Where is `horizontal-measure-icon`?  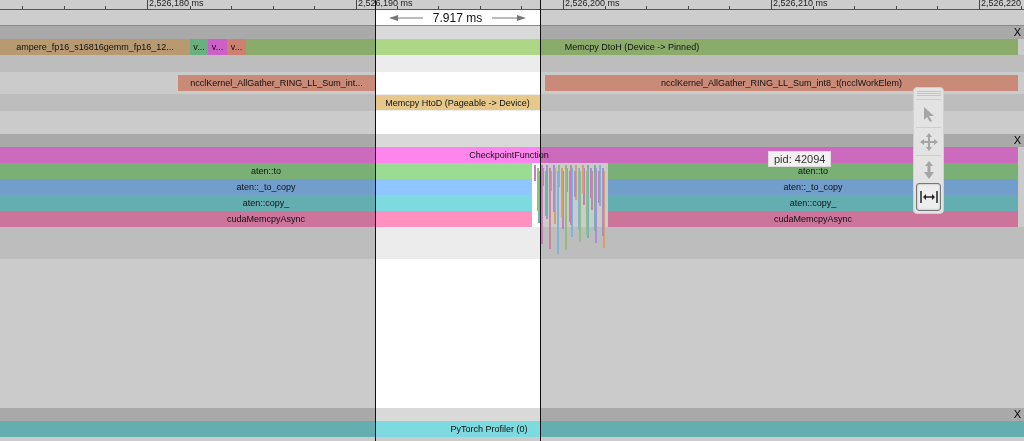 horizontal-measure-icon is located at coordinates (928, 197).